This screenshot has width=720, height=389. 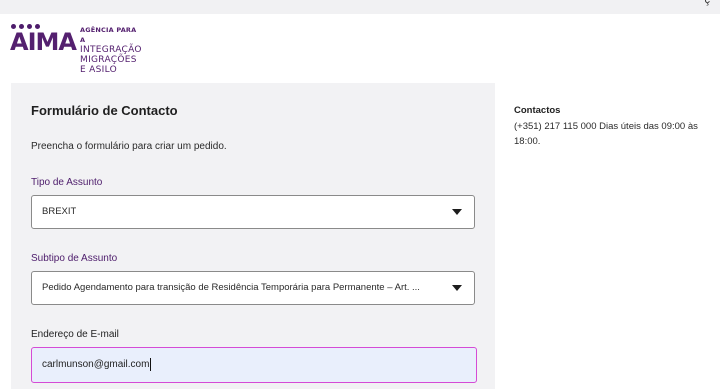 I want to click on email-label: Endereço de E-mail, so click(x=75, y=334).